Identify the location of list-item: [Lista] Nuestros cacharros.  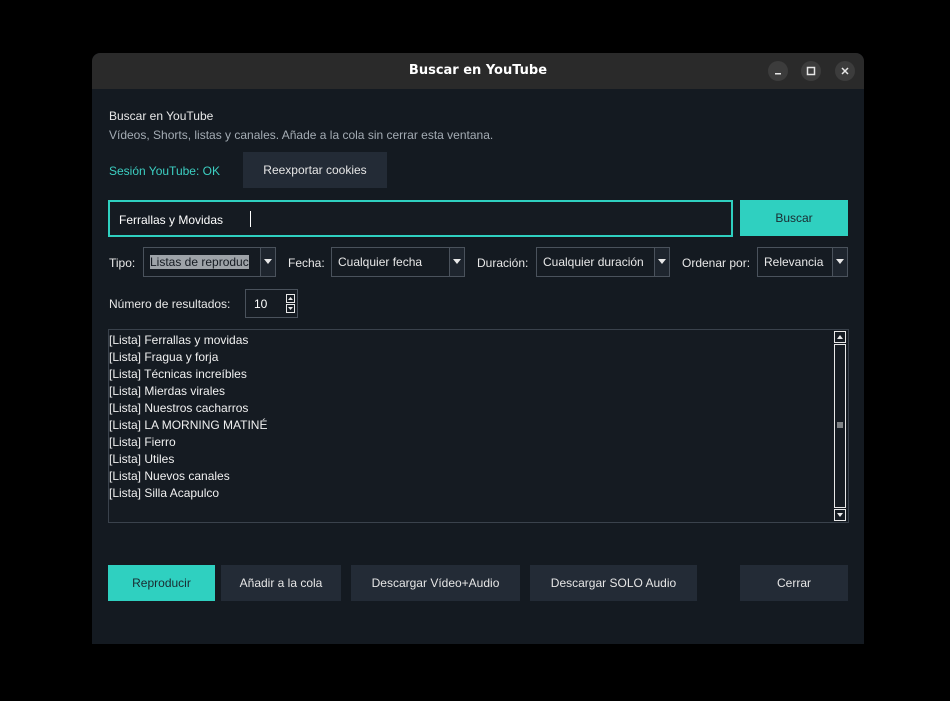
(470, 408).